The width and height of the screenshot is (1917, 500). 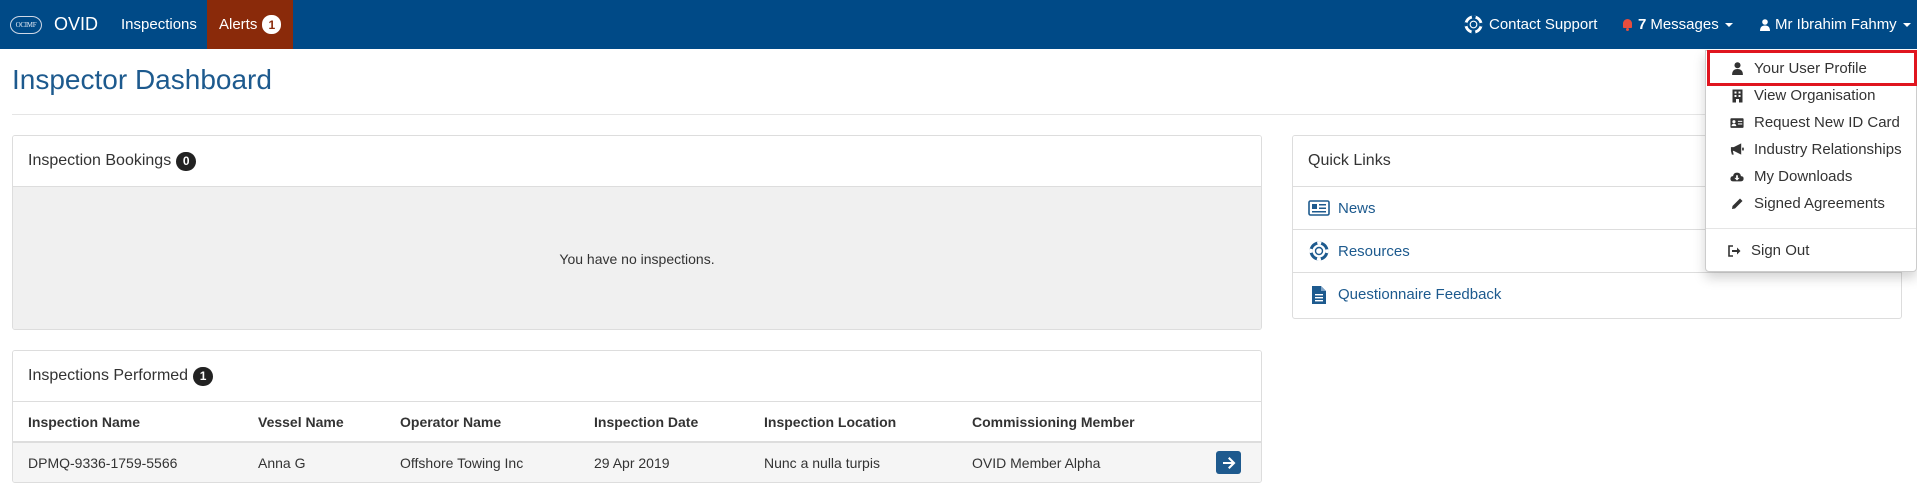 I want to click on column-header: Inspection Location, so click(x=853, y=422).